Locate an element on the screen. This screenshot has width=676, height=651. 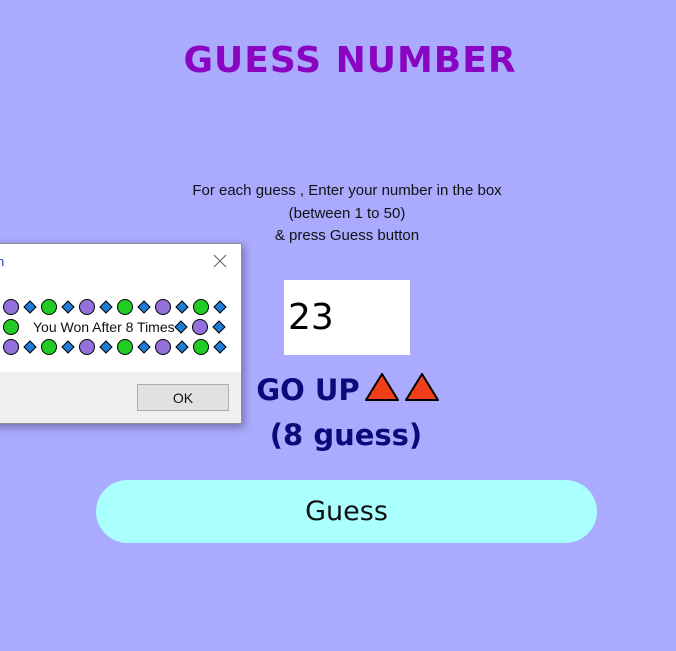
instructions-line-2: (between 1 to 50) is located at coordinates (347, 213).